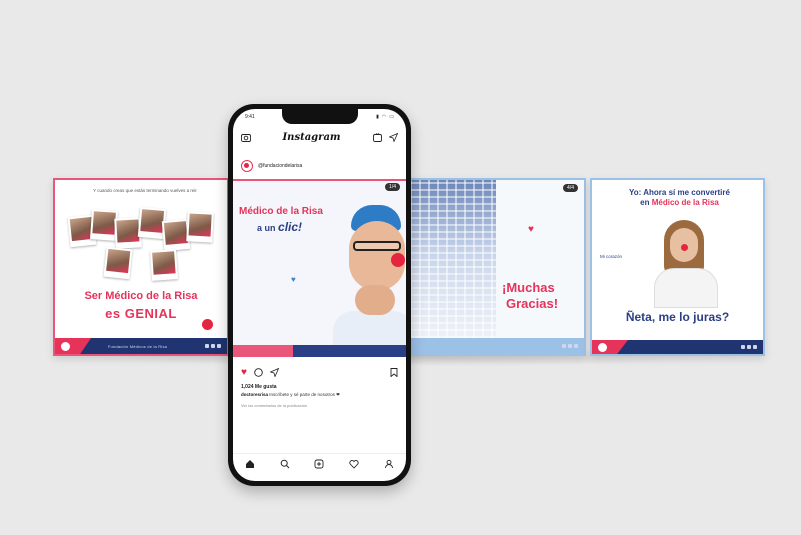 This screenshot has width=801, height=535. Describe the element at coordinates (377, 117) in the screenshot. I see `signal-icon: ▮` at that location.